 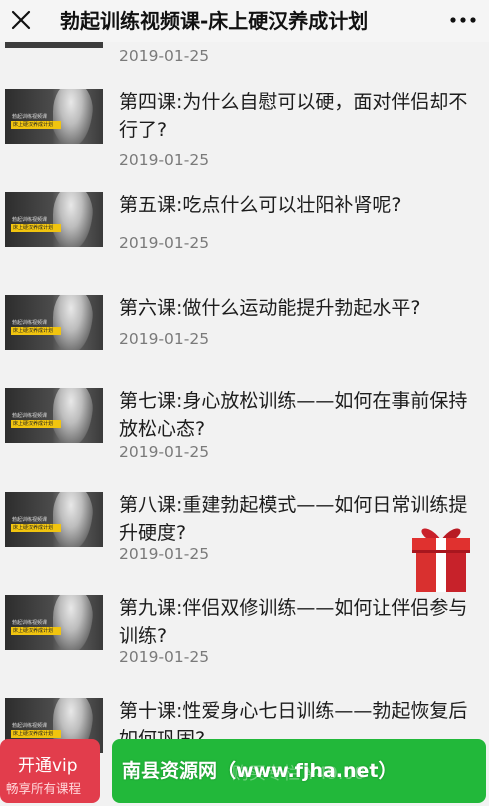 I want to click on lesson-title: 第五课:吃点什么可以壮阳补肾呢?, so click(x=260, y=205).